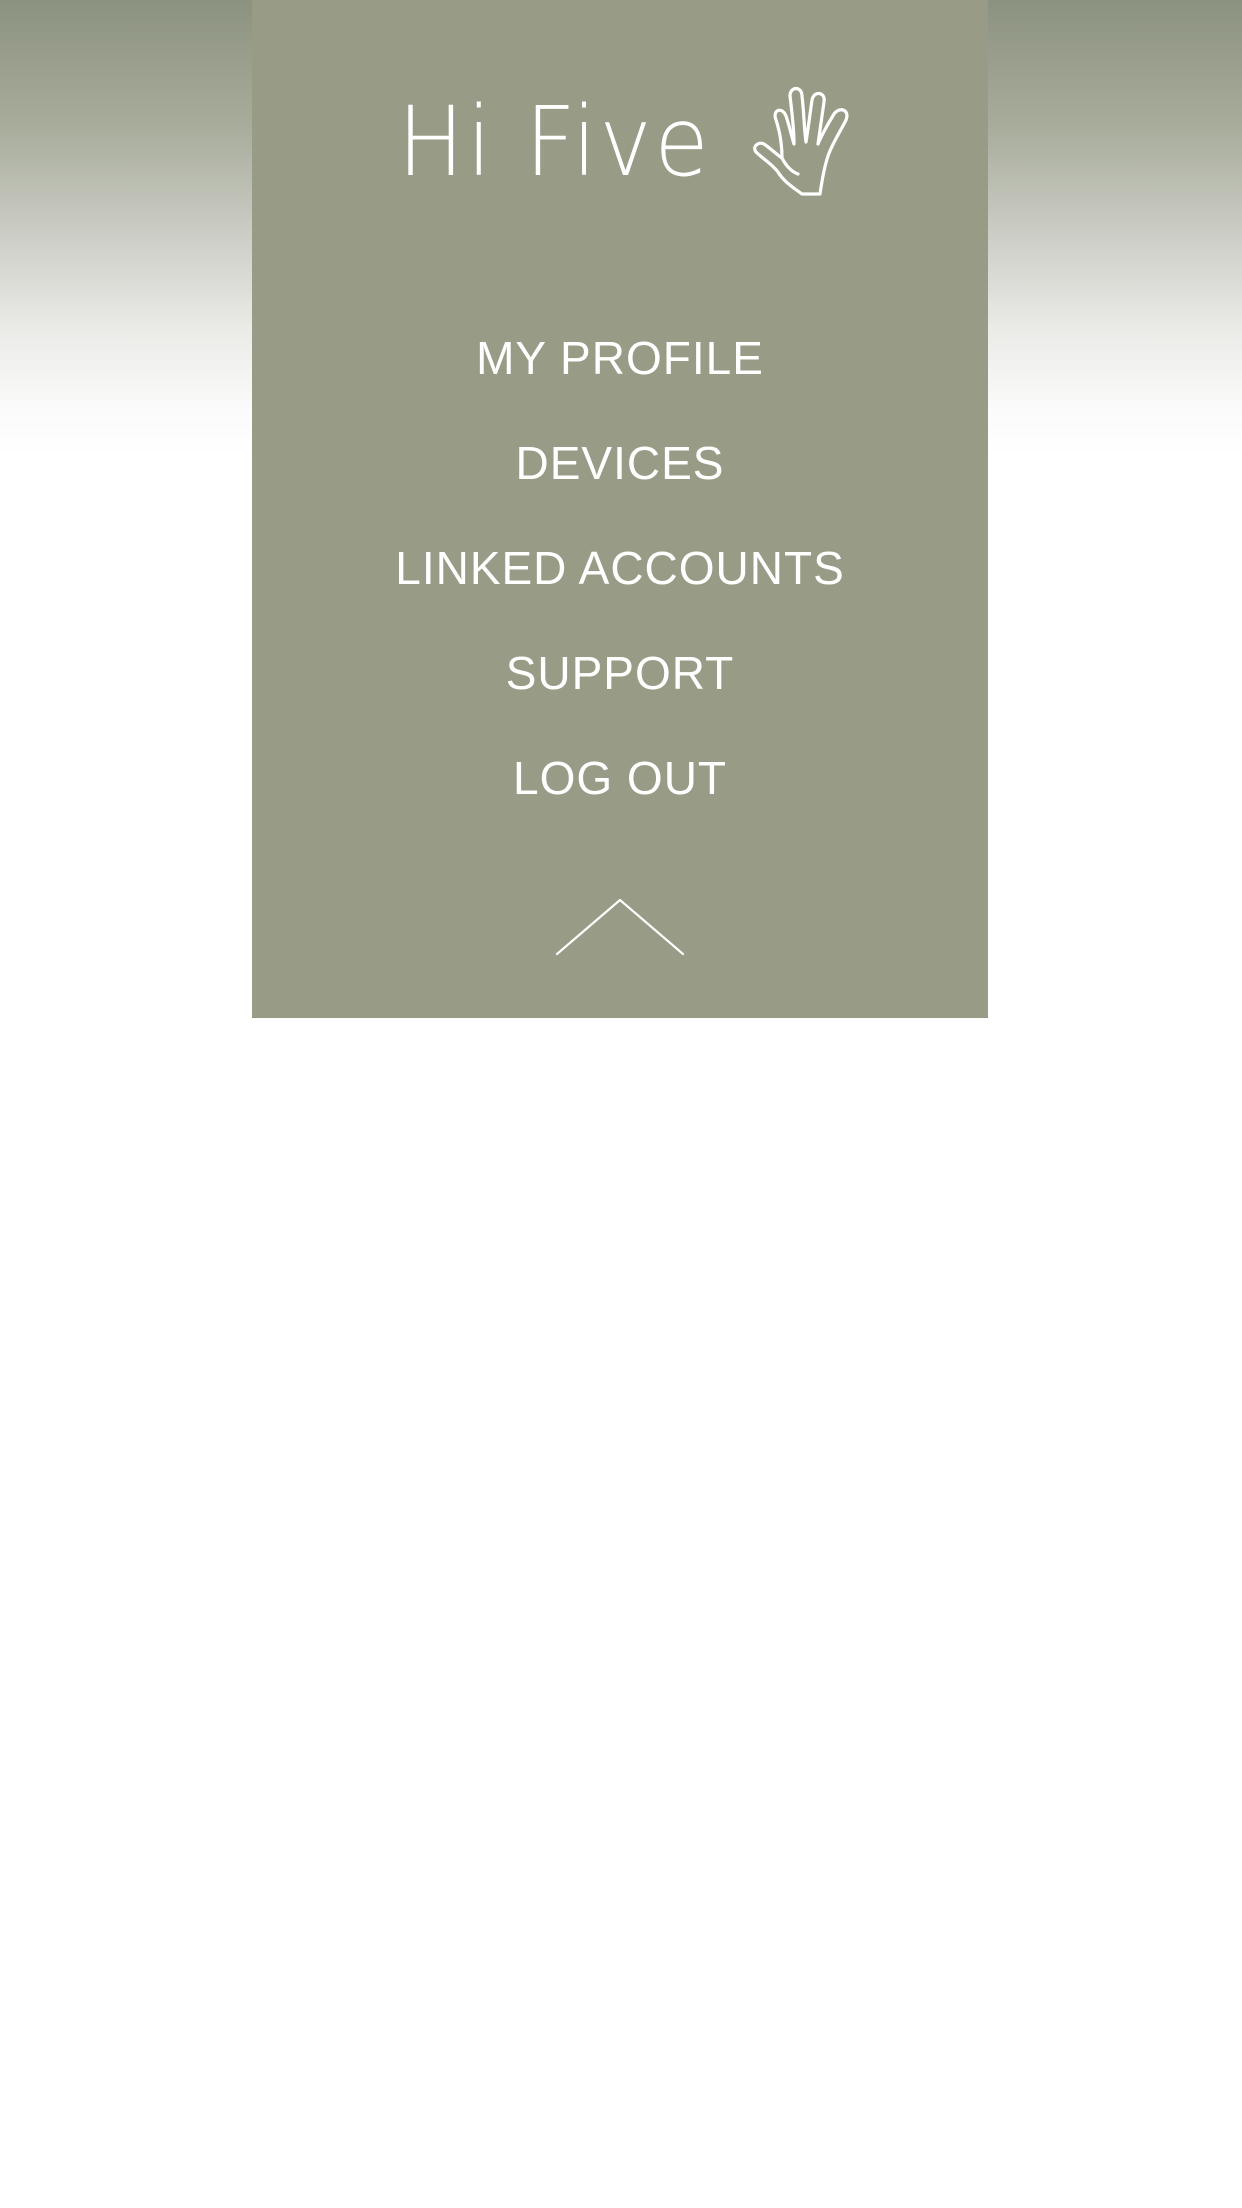 The height and width of the screenshot is (2208, 1242). I want to click on menu-item-linked-accounts: LINKED ACCOUNTS, so click(620, 567).